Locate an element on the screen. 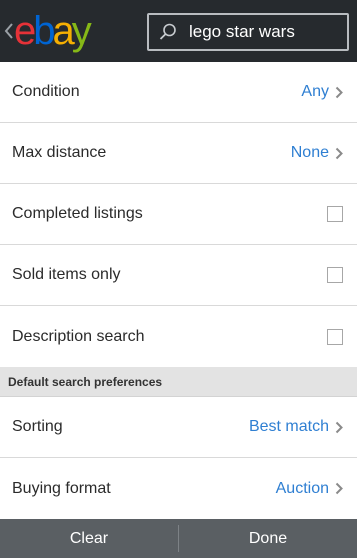 The height and width of the screenshot is (558, 357). condition-row: Condition Any is located at coordinates (178, 92).